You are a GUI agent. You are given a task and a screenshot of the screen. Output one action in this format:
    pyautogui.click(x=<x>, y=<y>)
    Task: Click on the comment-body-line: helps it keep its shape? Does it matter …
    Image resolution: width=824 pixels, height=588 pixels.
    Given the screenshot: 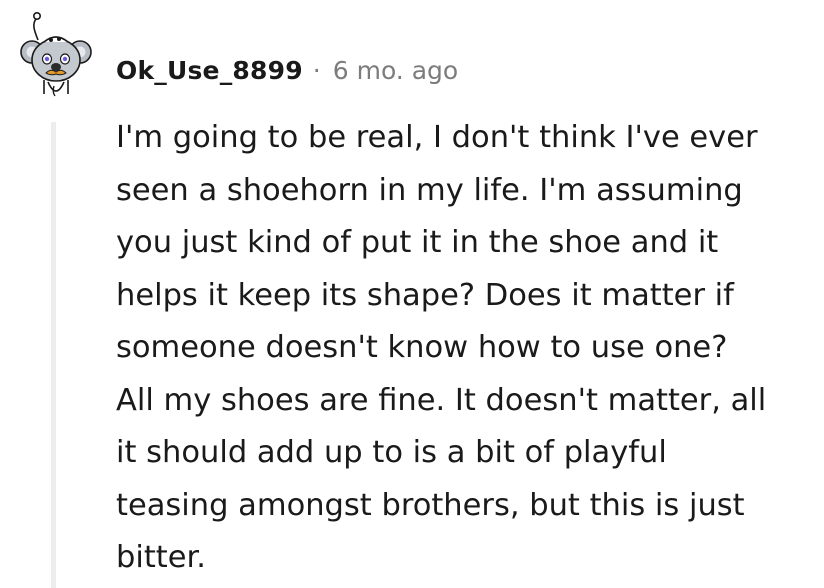 What is the action you would take?
    pyautogui.click(x=425, y=295)
    